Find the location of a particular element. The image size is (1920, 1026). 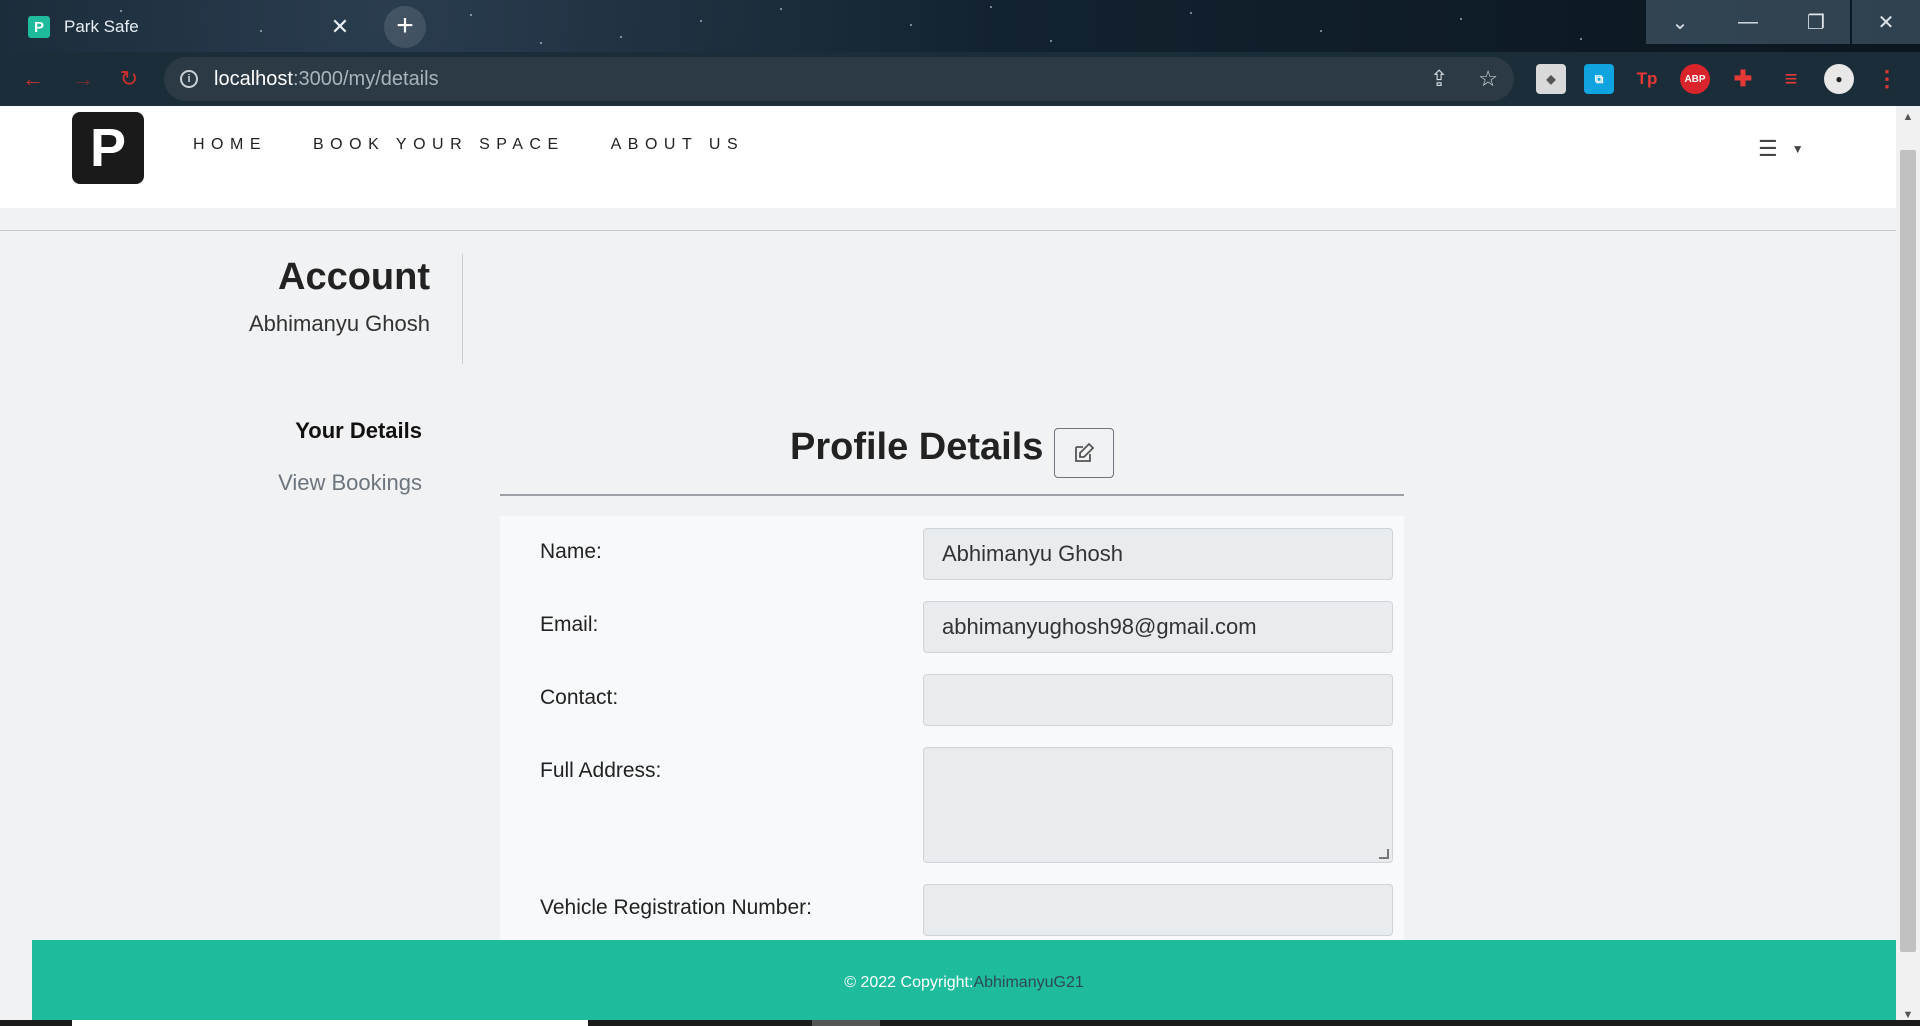

profile-title: Profile Details is located at coordinates (917, 447).